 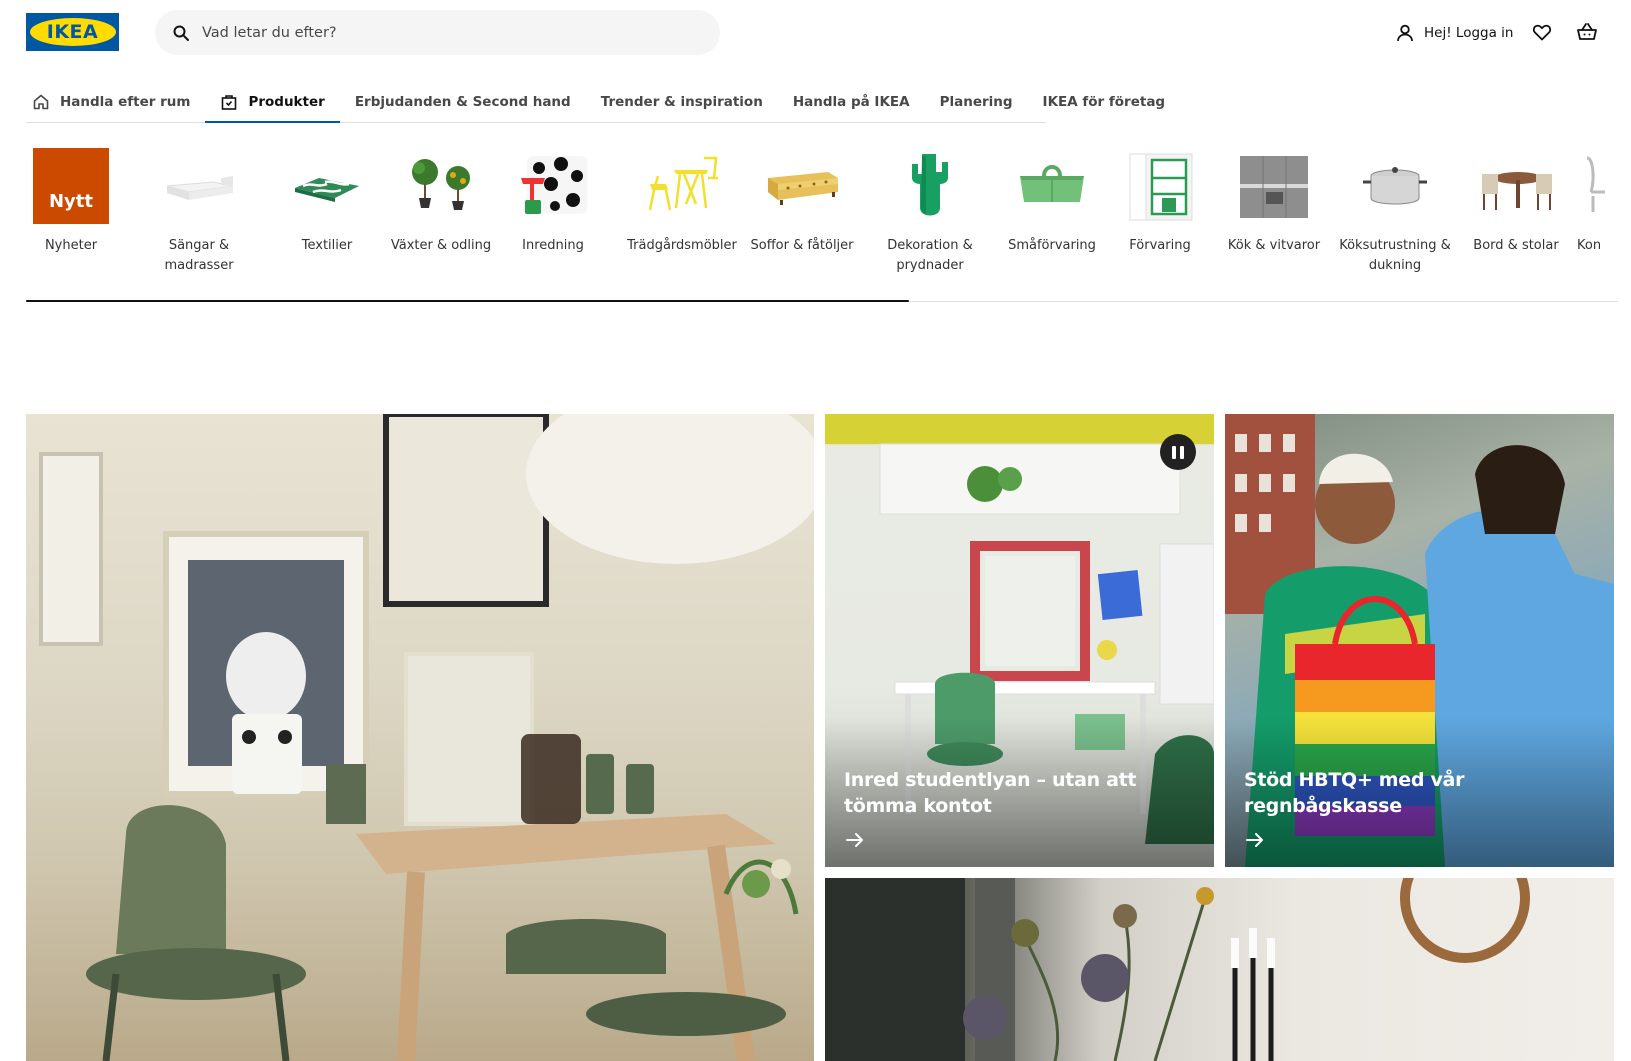 I want to click on login-button: Hej! Logga in, so click(x=1454, y=33).